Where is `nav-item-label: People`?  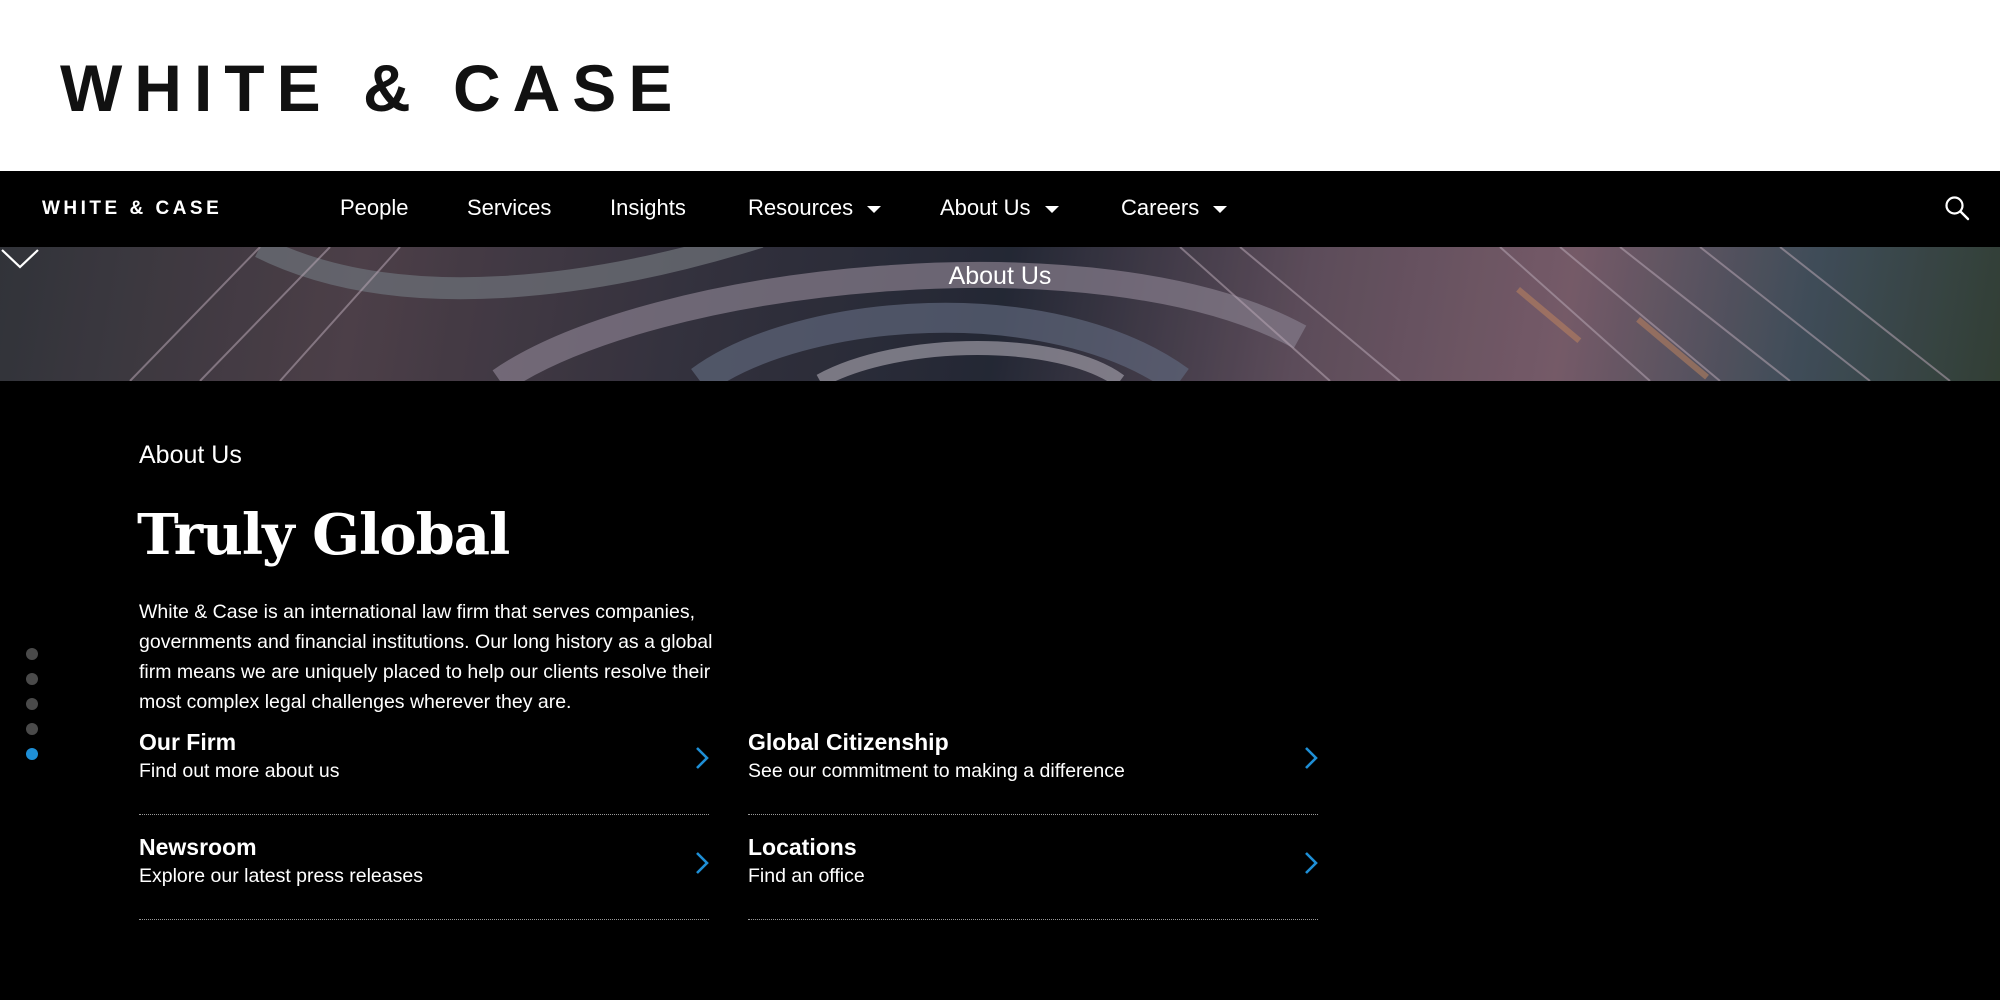 nav-item-label: People is located at coordinates (374, 207).